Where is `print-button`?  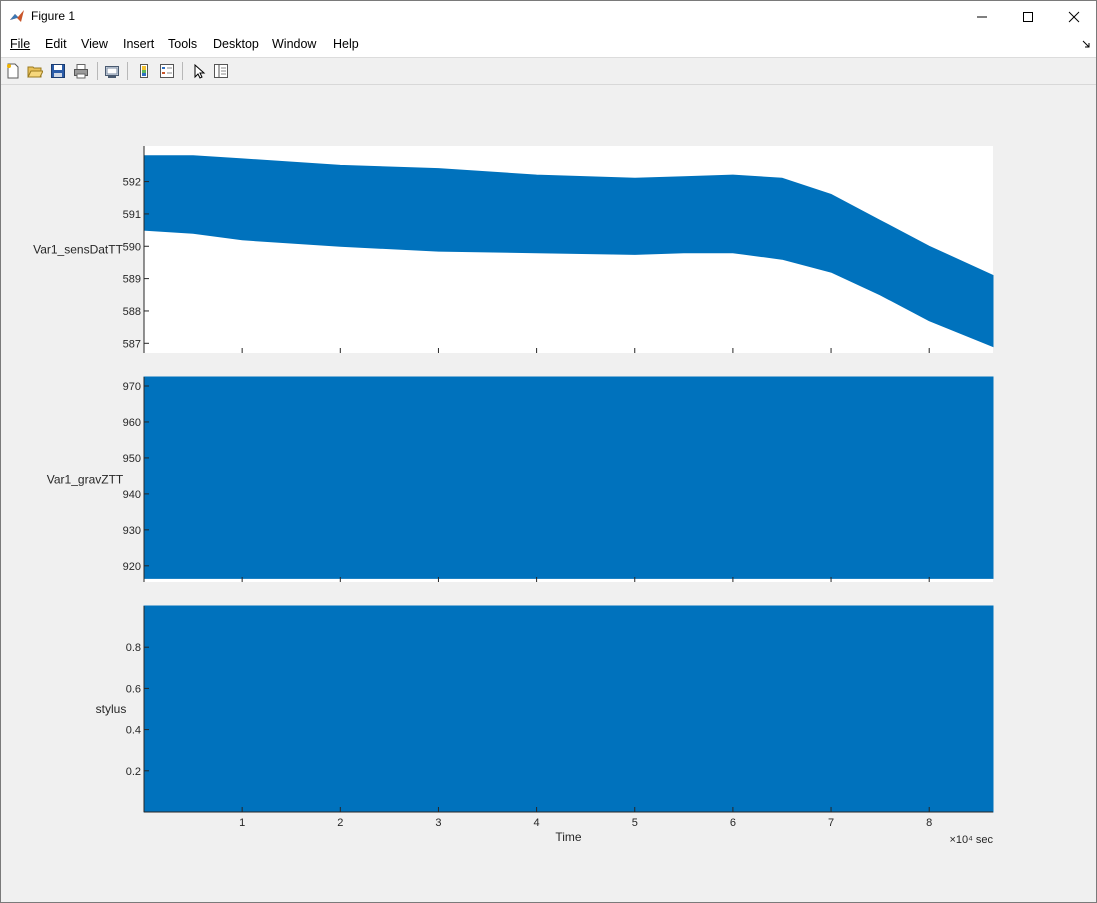 print-button is located at coordinates (81, 71).